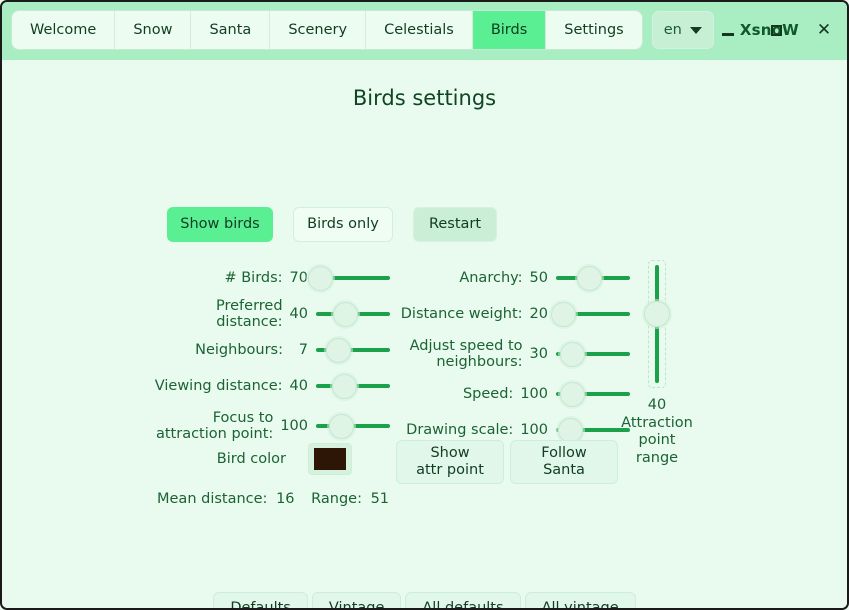 The width and height of the screenshot is (849, 610). Describe the element at coordinates (564, 462) in the screenshot. I see `follow-santa-button: Follow Santa` at that location.